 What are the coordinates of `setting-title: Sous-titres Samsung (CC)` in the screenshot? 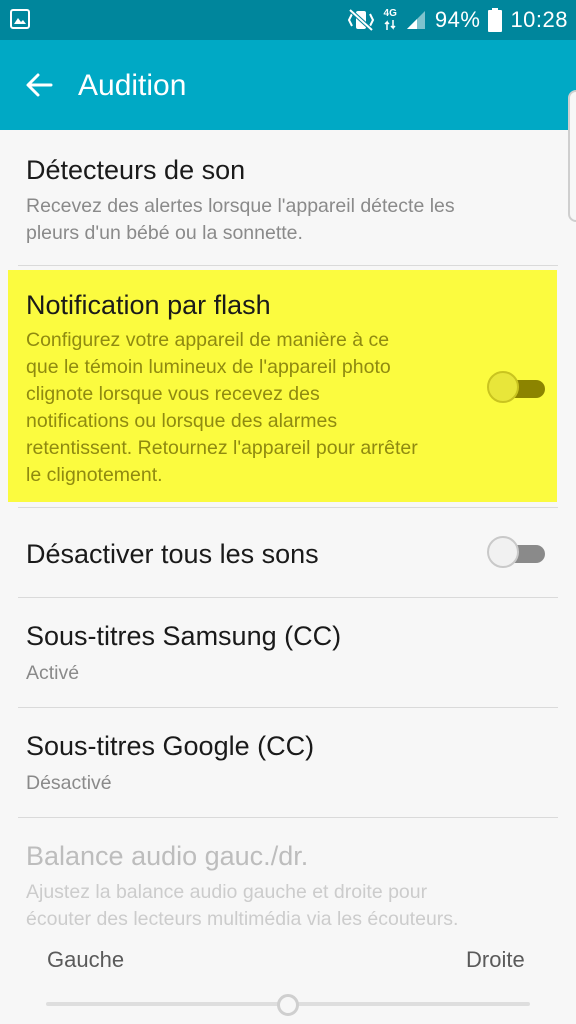 It's located at (184, 636).